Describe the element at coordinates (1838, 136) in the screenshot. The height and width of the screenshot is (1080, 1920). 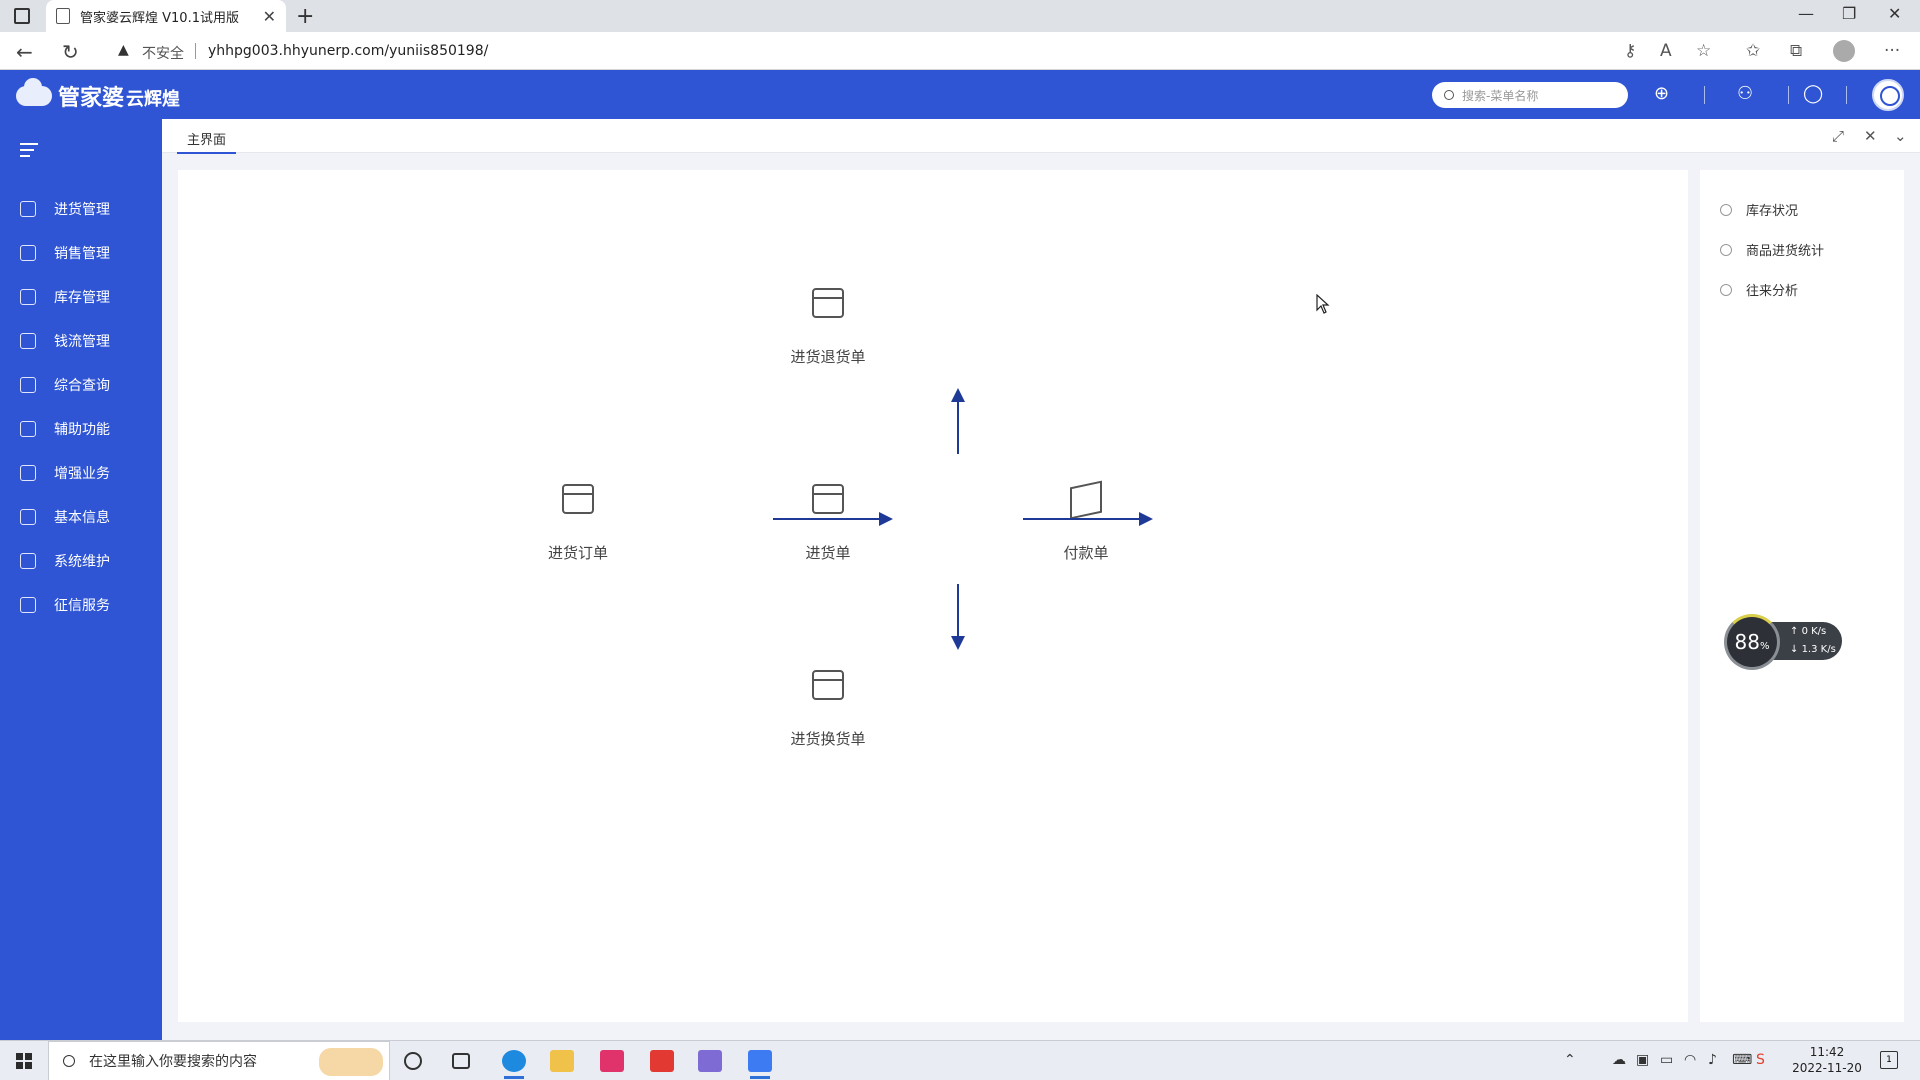
I see `fullscreen-icon: ⤢` at that location.